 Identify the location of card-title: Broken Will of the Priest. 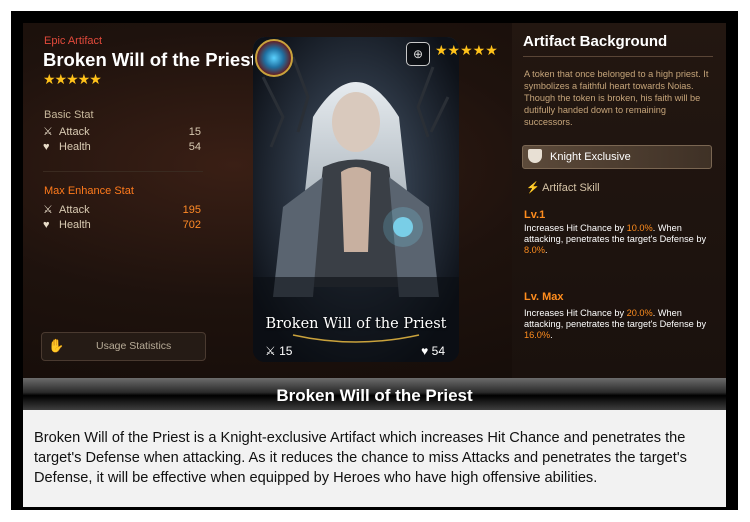
(356, 324).